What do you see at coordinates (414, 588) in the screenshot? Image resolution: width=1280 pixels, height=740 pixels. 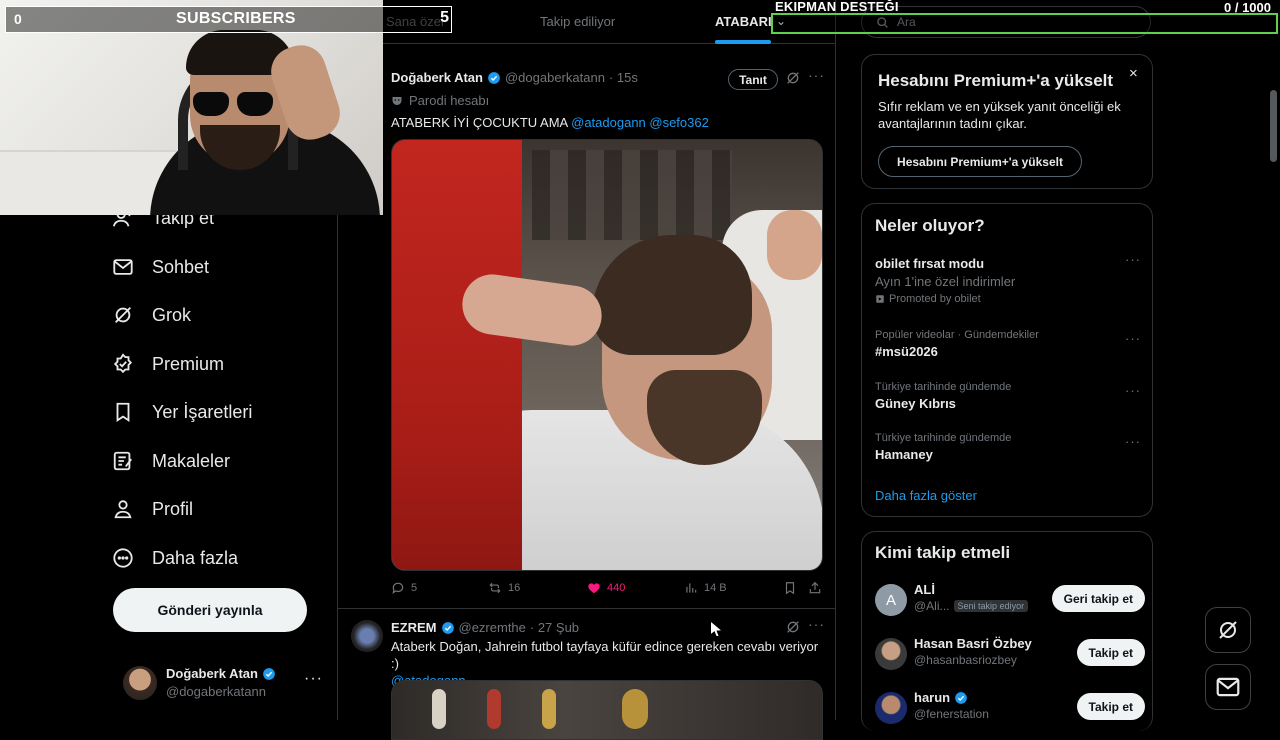 I see `reply-count: 5` at bounding box center [414, 588].